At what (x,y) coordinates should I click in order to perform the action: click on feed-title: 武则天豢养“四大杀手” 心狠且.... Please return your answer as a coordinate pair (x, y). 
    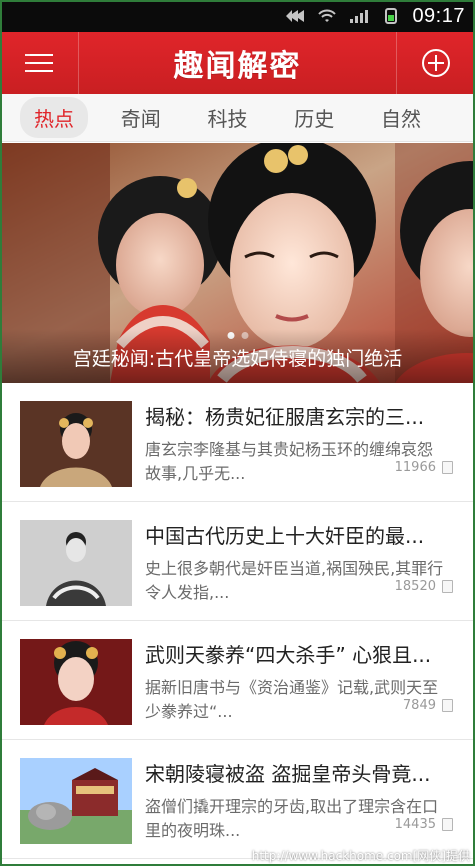
    Looking at the image, I should click on (299, 653).